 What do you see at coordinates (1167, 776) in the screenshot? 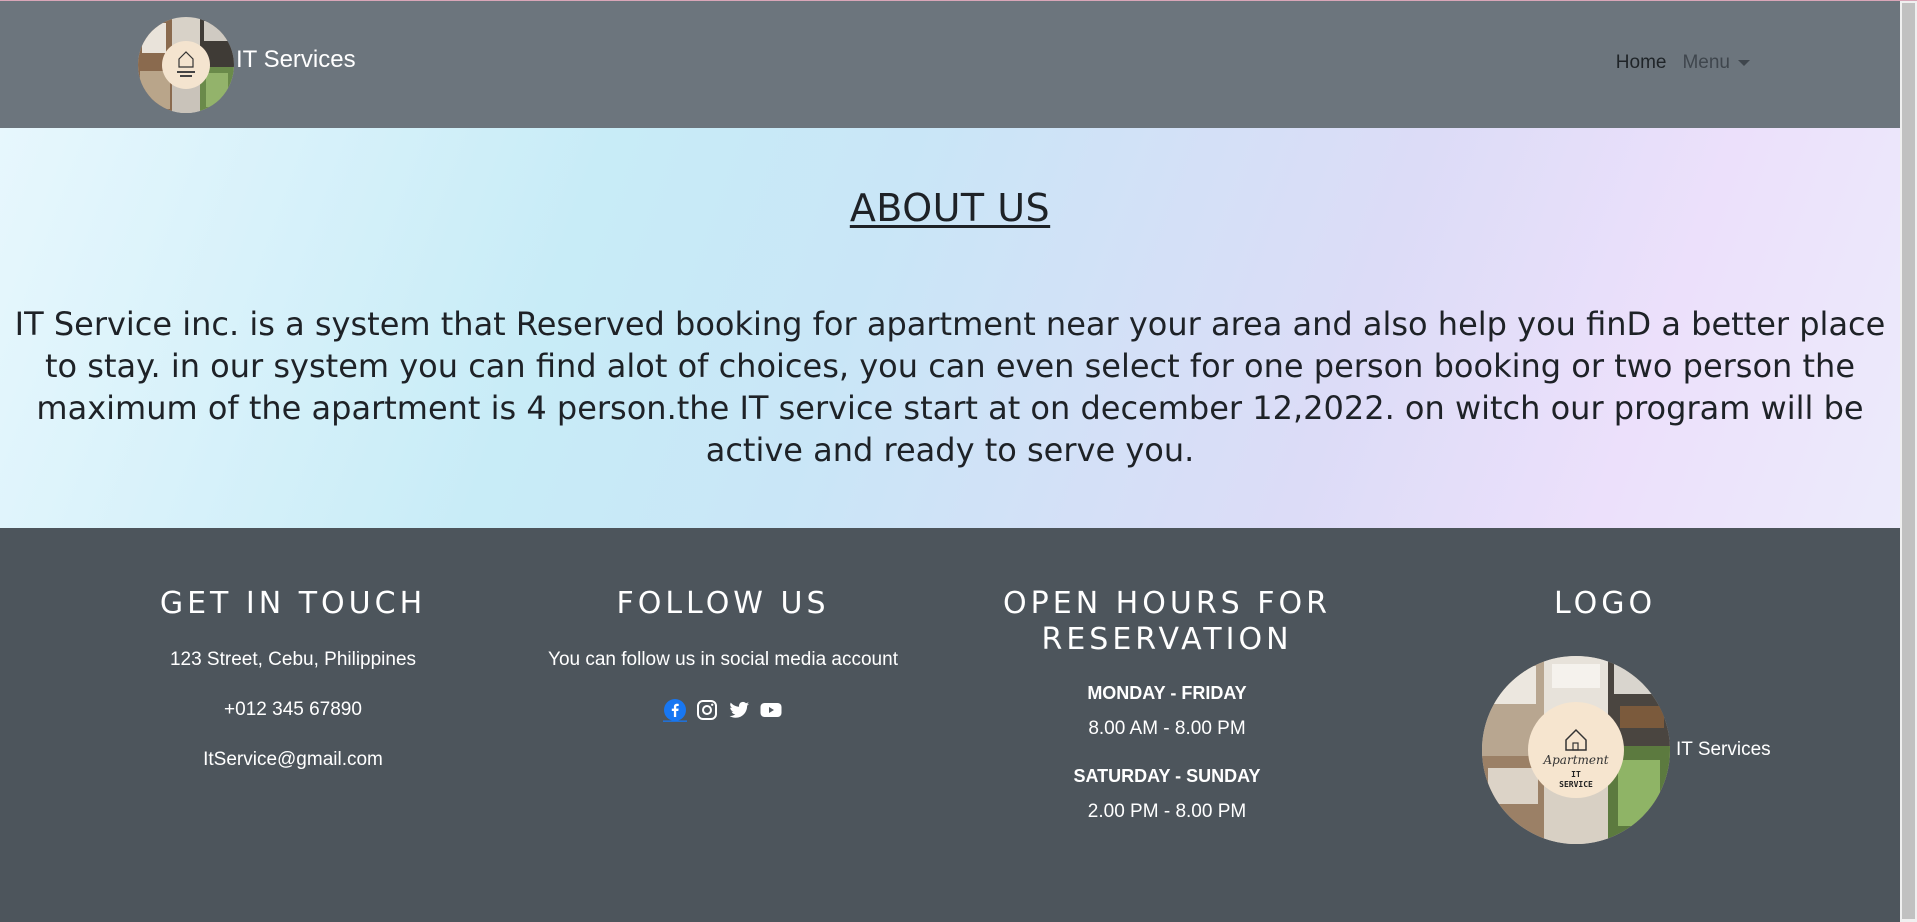
I see `weekend-label: SATURDAY - SUNDAY` at bounding box center [1167, 776].